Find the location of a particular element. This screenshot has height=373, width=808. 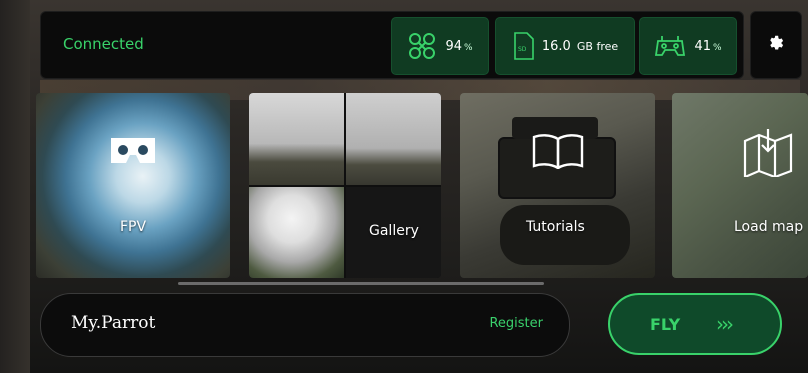

register-link: Register is located at coordinates (516, 323).